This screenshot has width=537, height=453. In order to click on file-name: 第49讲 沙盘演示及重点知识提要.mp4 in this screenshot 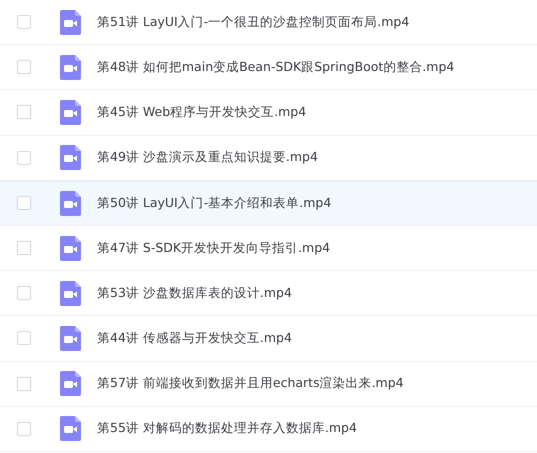, I will do `click(207, 158)`.